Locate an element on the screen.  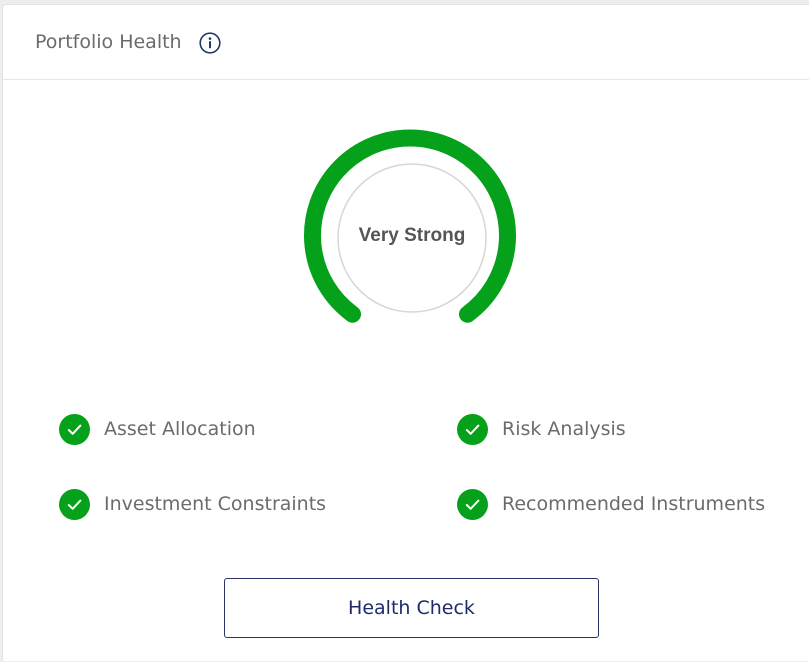
checklist-label: Risk Analysis is located at coordinates (564, 429).